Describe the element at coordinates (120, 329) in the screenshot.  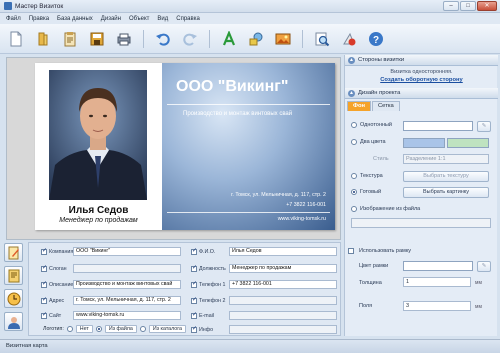
I see `logo-file-option: Из файла` at that location.